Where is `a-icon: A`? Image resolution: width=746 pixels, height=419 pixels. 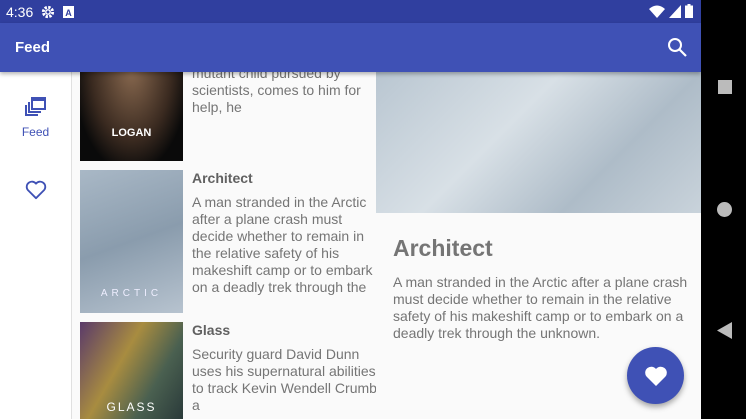
a-icon: A is located at coordinates (69, 11).